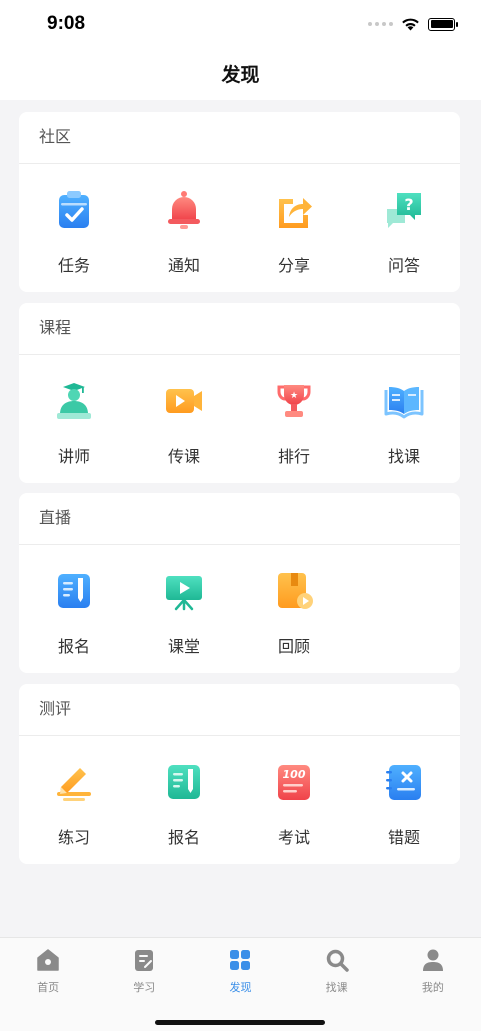 Image resolution: width=481 pixels, height=1031 pixels. Describe the element at coordinates (183, 646) in the screenshot. I see `grid-label: 课堂` at that location.